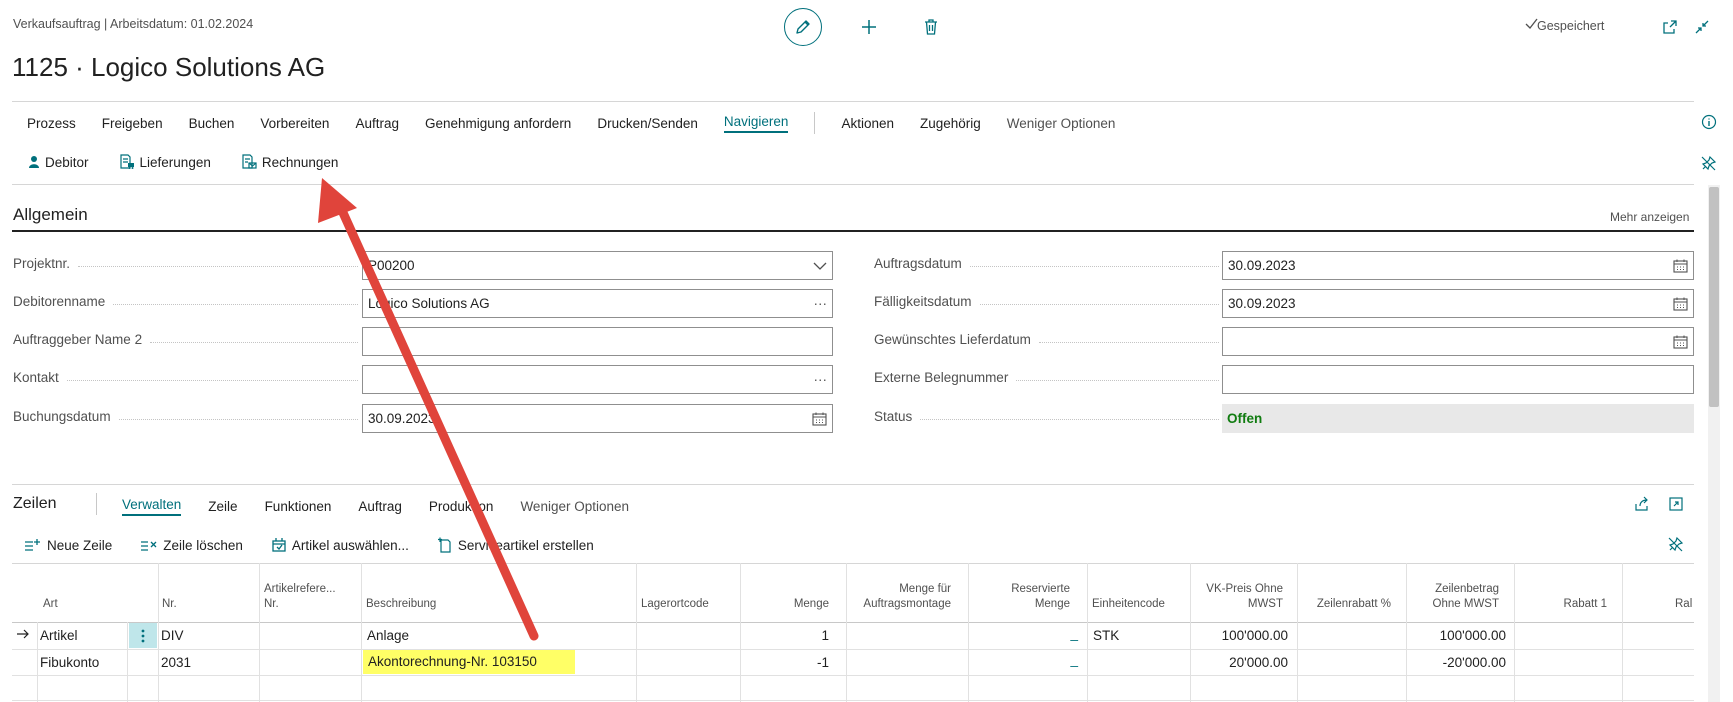 This screenshot has height=702, width=1733. Describe the element at coordinates (515, 545) in the screenshot. I see `create-service-item-button: Serviceartikel erstellen` at that location.